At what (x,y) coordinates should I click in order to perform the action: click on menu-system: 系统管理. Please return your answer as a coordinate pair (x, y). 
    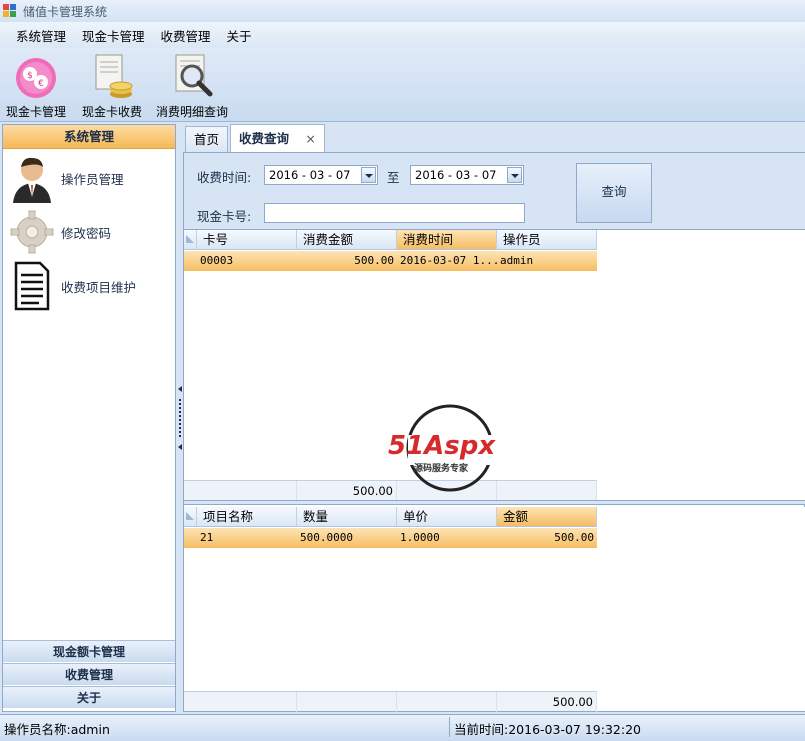
    Looking at the image, I should click on (41, 35).